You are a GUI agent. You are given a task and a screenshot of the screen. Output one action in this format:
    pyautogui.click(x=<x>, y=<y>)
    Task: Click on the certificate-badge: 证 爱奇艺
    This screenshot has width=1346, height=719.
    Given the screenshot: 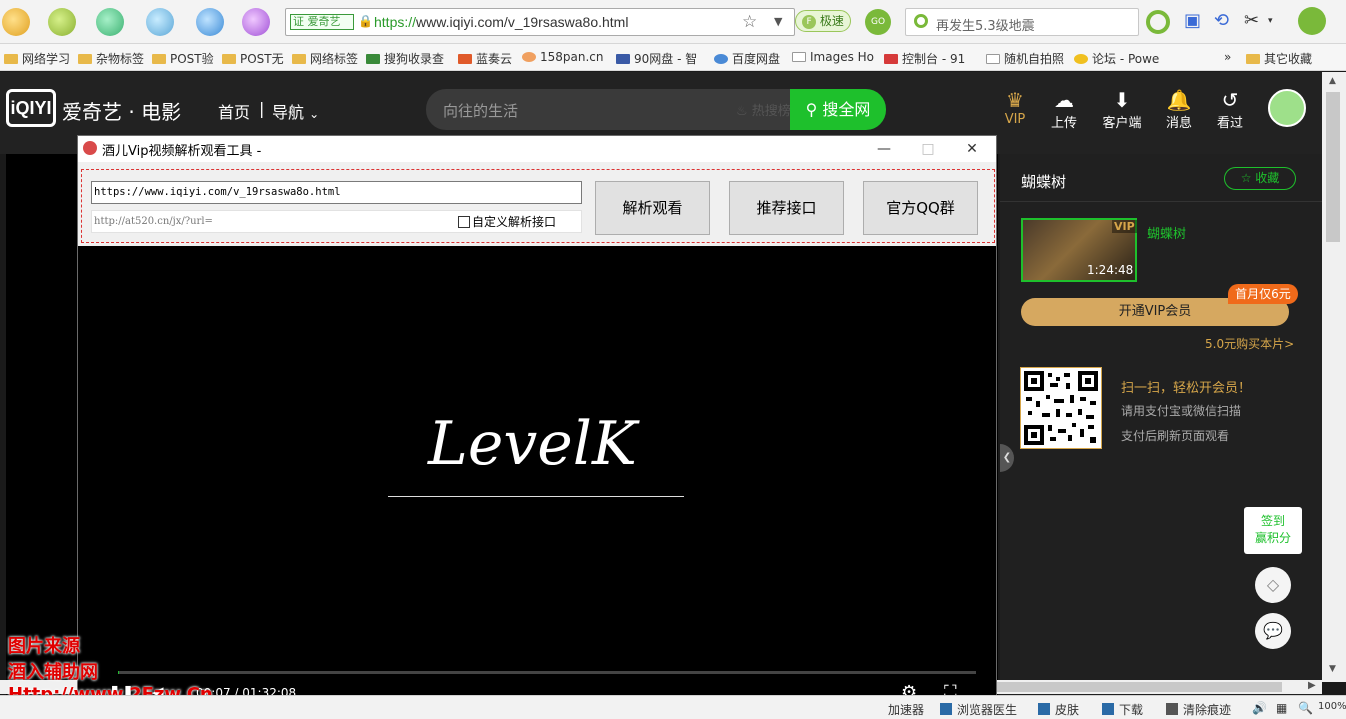 What is the action you would take?
    pyautogui.click(x=322, y=22)
    